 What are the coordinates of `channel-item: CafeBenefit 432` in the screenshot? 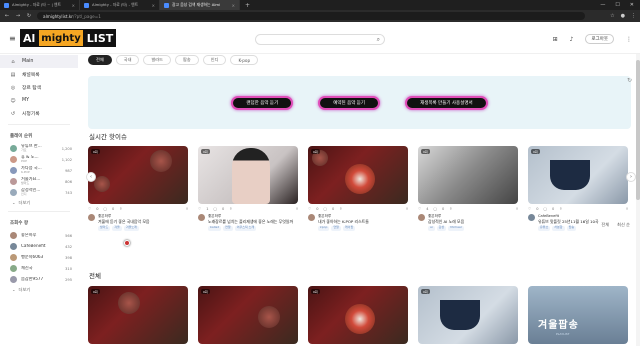 It's located at (39, 246).